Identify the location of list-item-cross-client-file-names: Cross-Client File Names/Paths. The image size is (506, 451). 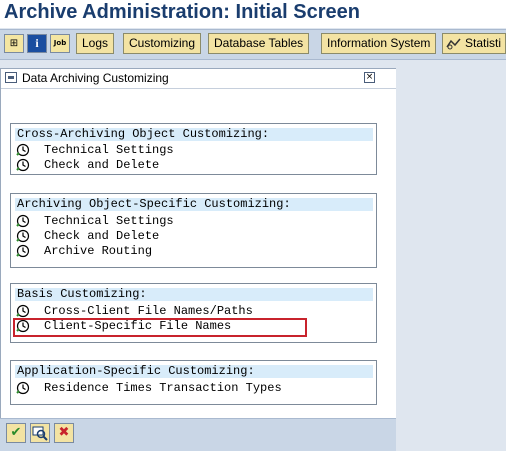
(134, 311).